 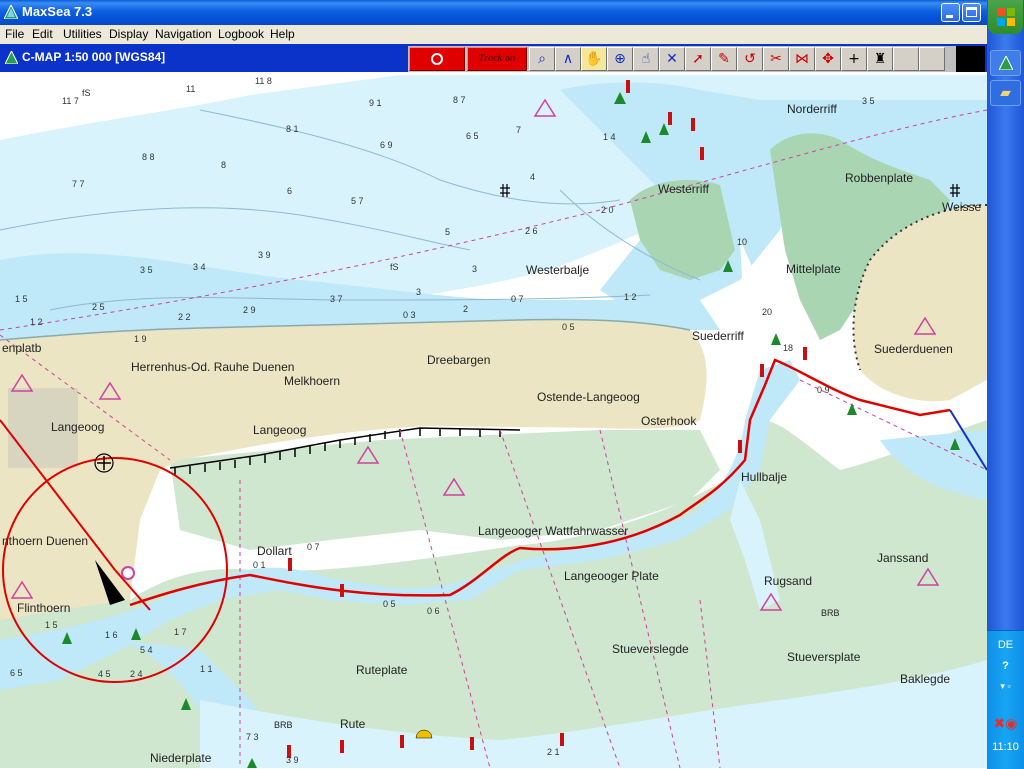 I want to click on magnifier-icon: ⌕, so click(x=542, y=59).